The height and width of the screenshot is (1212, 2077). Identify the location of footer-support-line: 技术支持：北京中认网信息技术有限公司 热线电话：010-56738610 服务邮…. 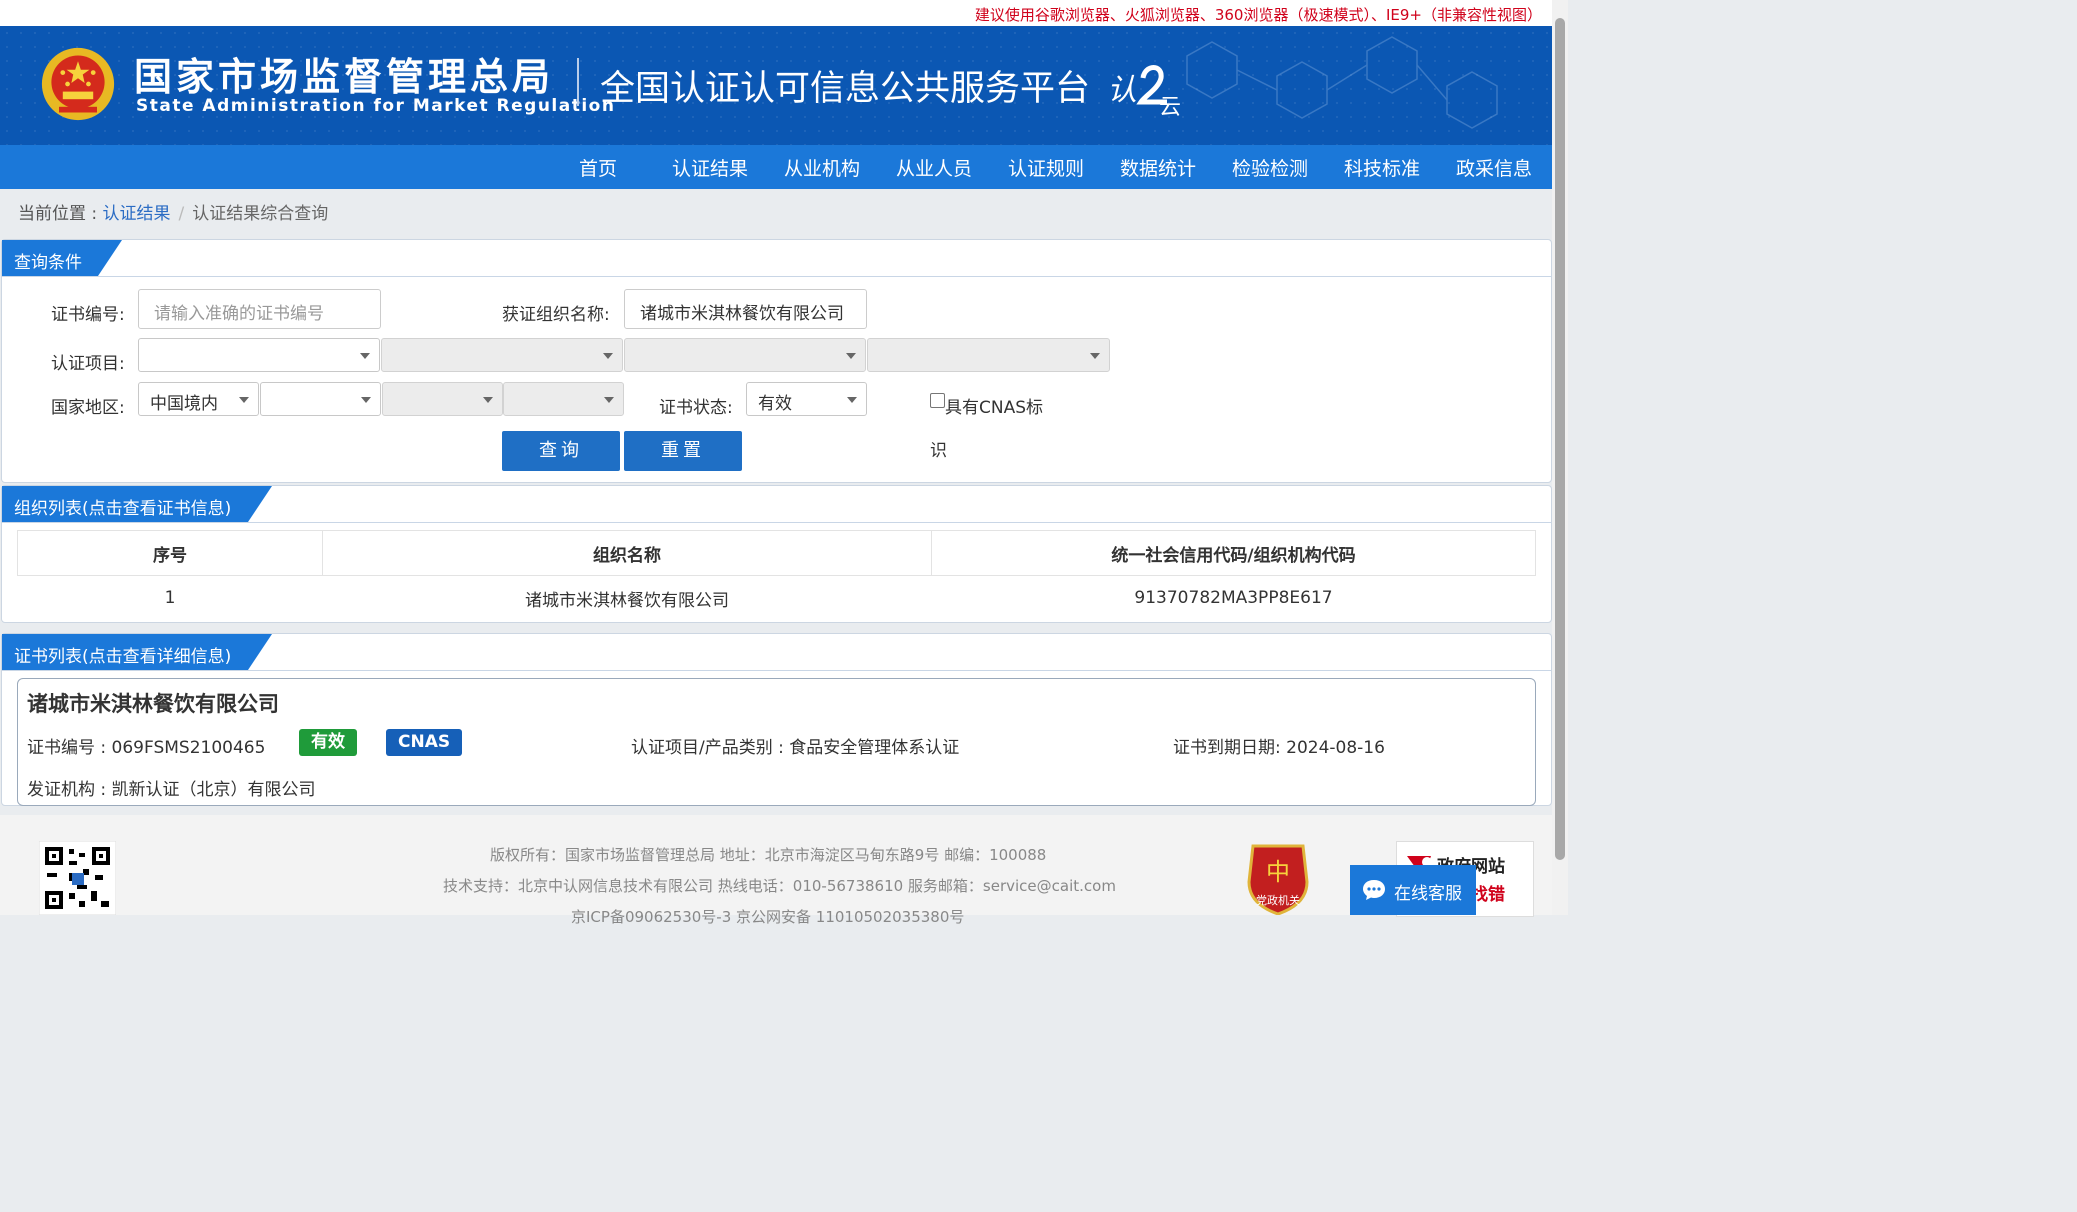
(779, 886).